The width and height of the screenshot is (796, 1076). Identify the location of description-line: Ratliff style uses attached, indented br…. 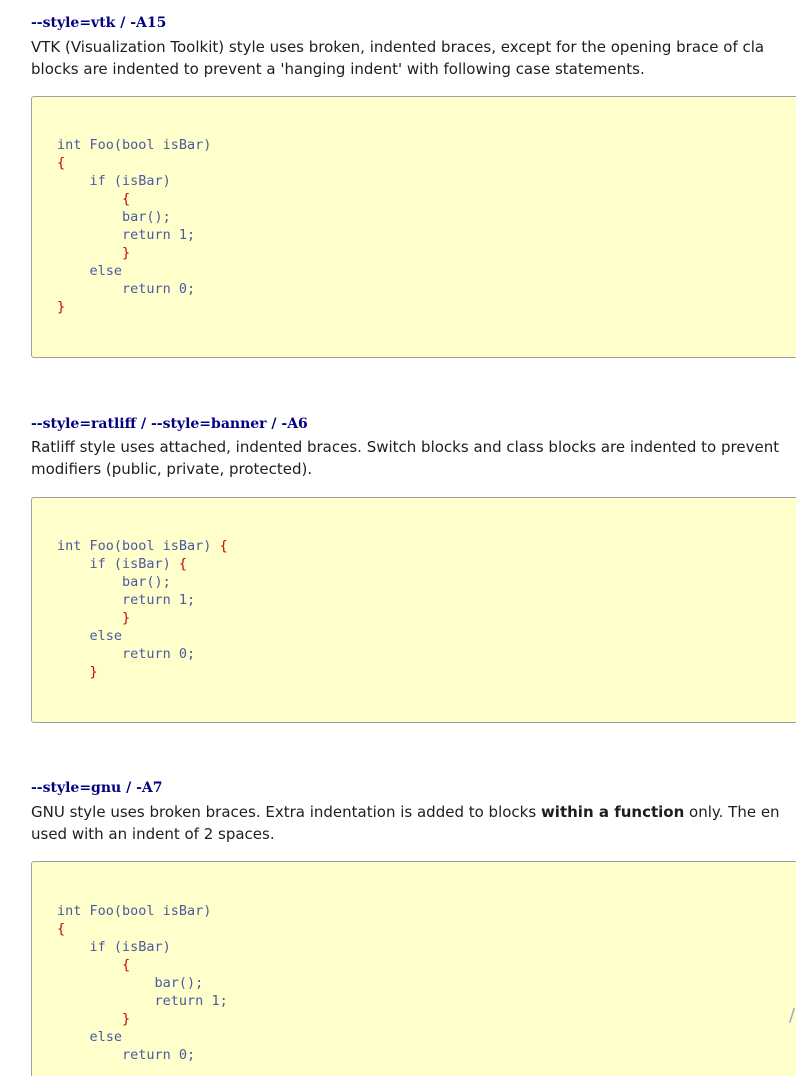
(405, 447).